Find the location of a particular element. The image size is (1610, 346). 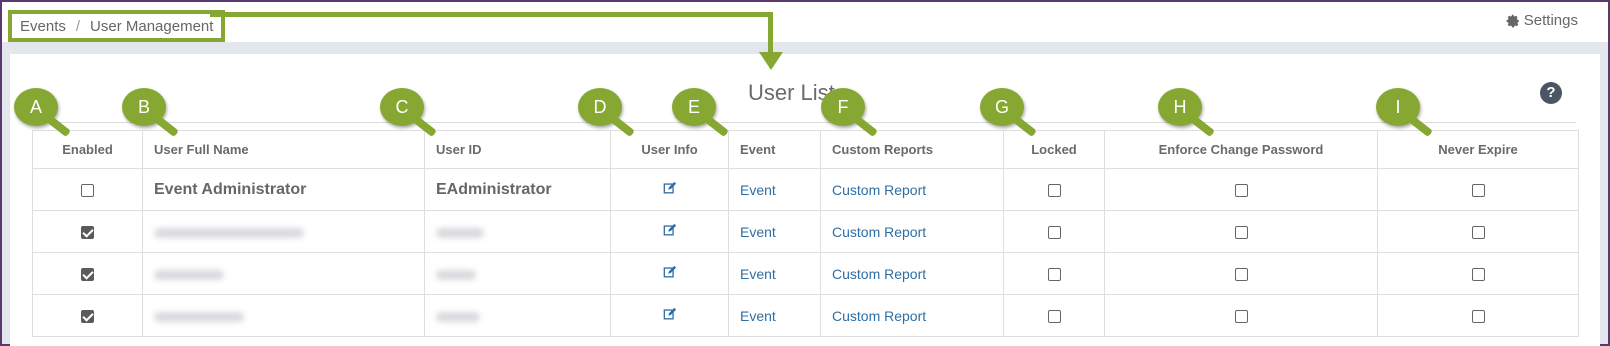

annotation-connector-vertical is located at coordinates (770, 33).